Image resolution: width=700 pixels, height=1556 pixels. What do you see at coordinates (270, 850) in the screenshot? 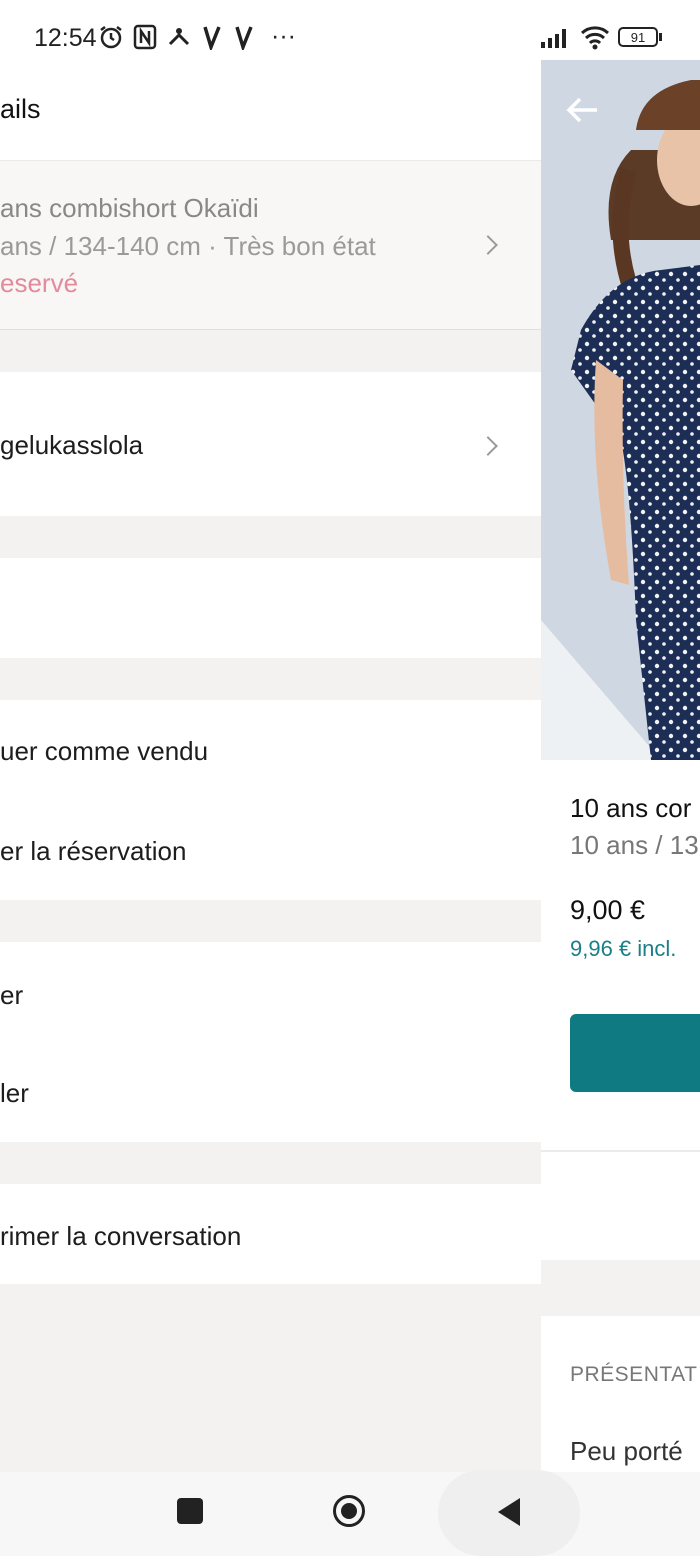
I see `cancel-reservation-action: er la réservation` at bounding box center [270, 850].